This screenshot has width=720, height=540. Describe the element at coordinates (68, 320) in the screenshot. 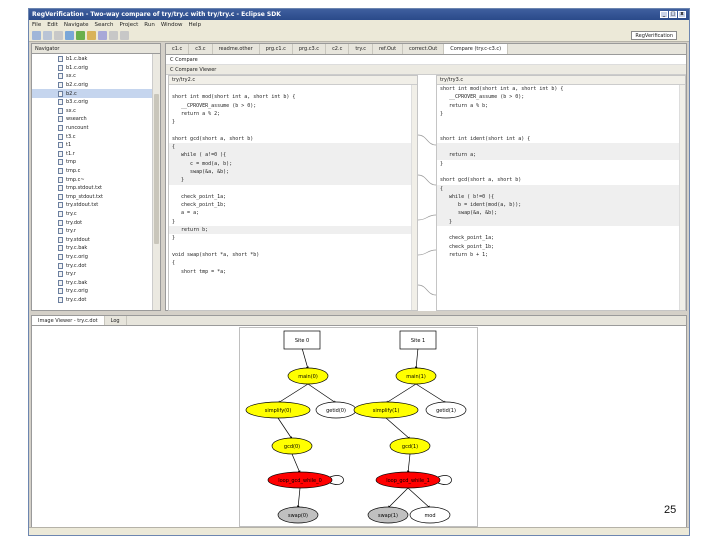

I see `bottom-tab: Image Viewer - try.c.dot` at that location.